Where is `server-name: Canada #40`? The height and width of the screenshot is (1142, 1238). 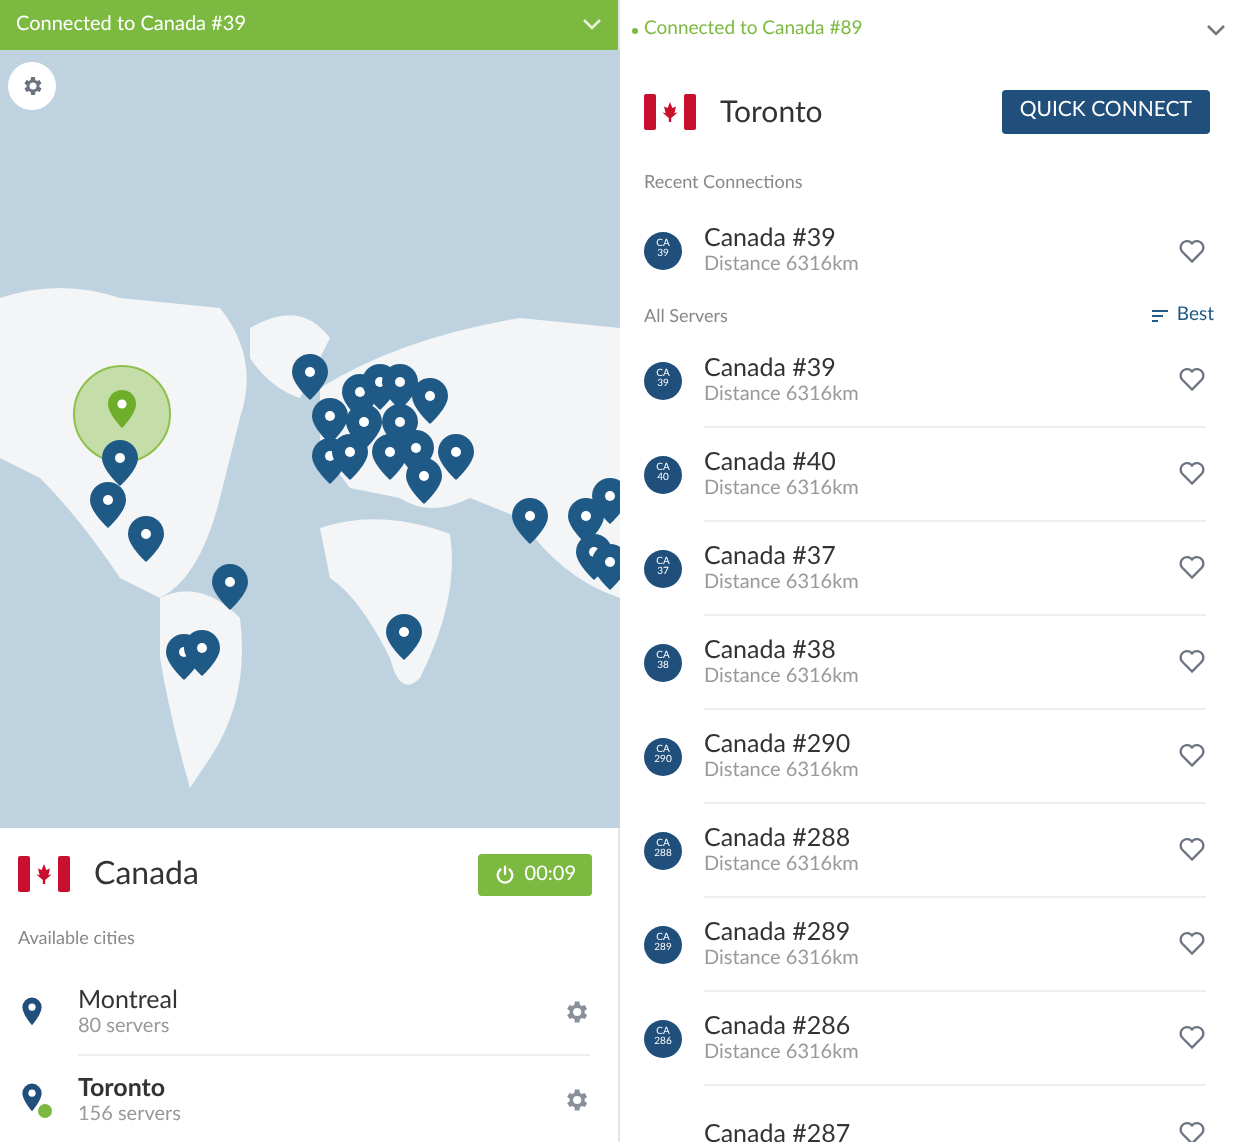 server-name: Canada #40 is located at coordinates (771, 460).